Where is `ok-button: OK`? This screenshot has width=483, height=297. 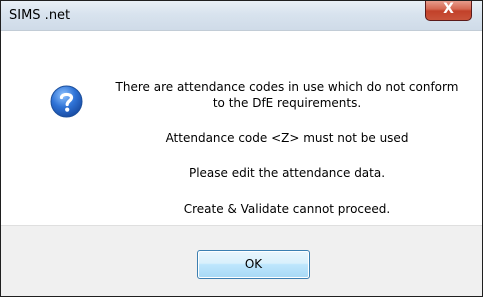 ok-button: OK is located at coordinates (253, 264).